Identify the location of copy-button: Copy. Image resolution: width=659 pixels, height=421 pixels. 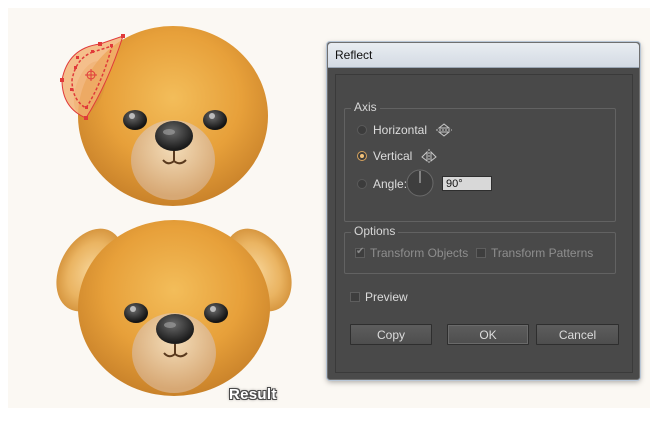
(391, 334).